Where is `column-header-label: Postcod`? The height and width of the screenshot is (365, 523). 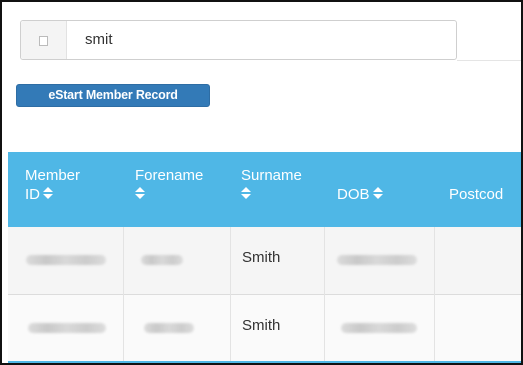 column-header-label: Postcod is located at coordinates (476, 194).